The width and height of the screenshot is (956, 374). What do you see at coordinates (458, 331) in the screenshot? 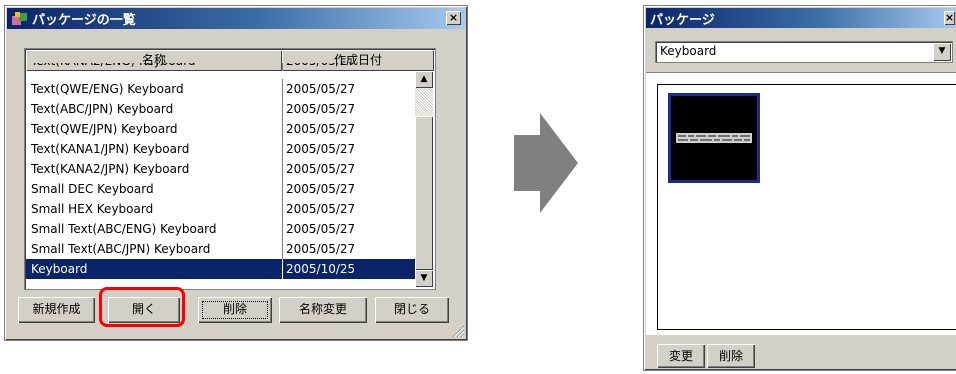
I see `resize-grip-icon` at bounding box center [458, 331].